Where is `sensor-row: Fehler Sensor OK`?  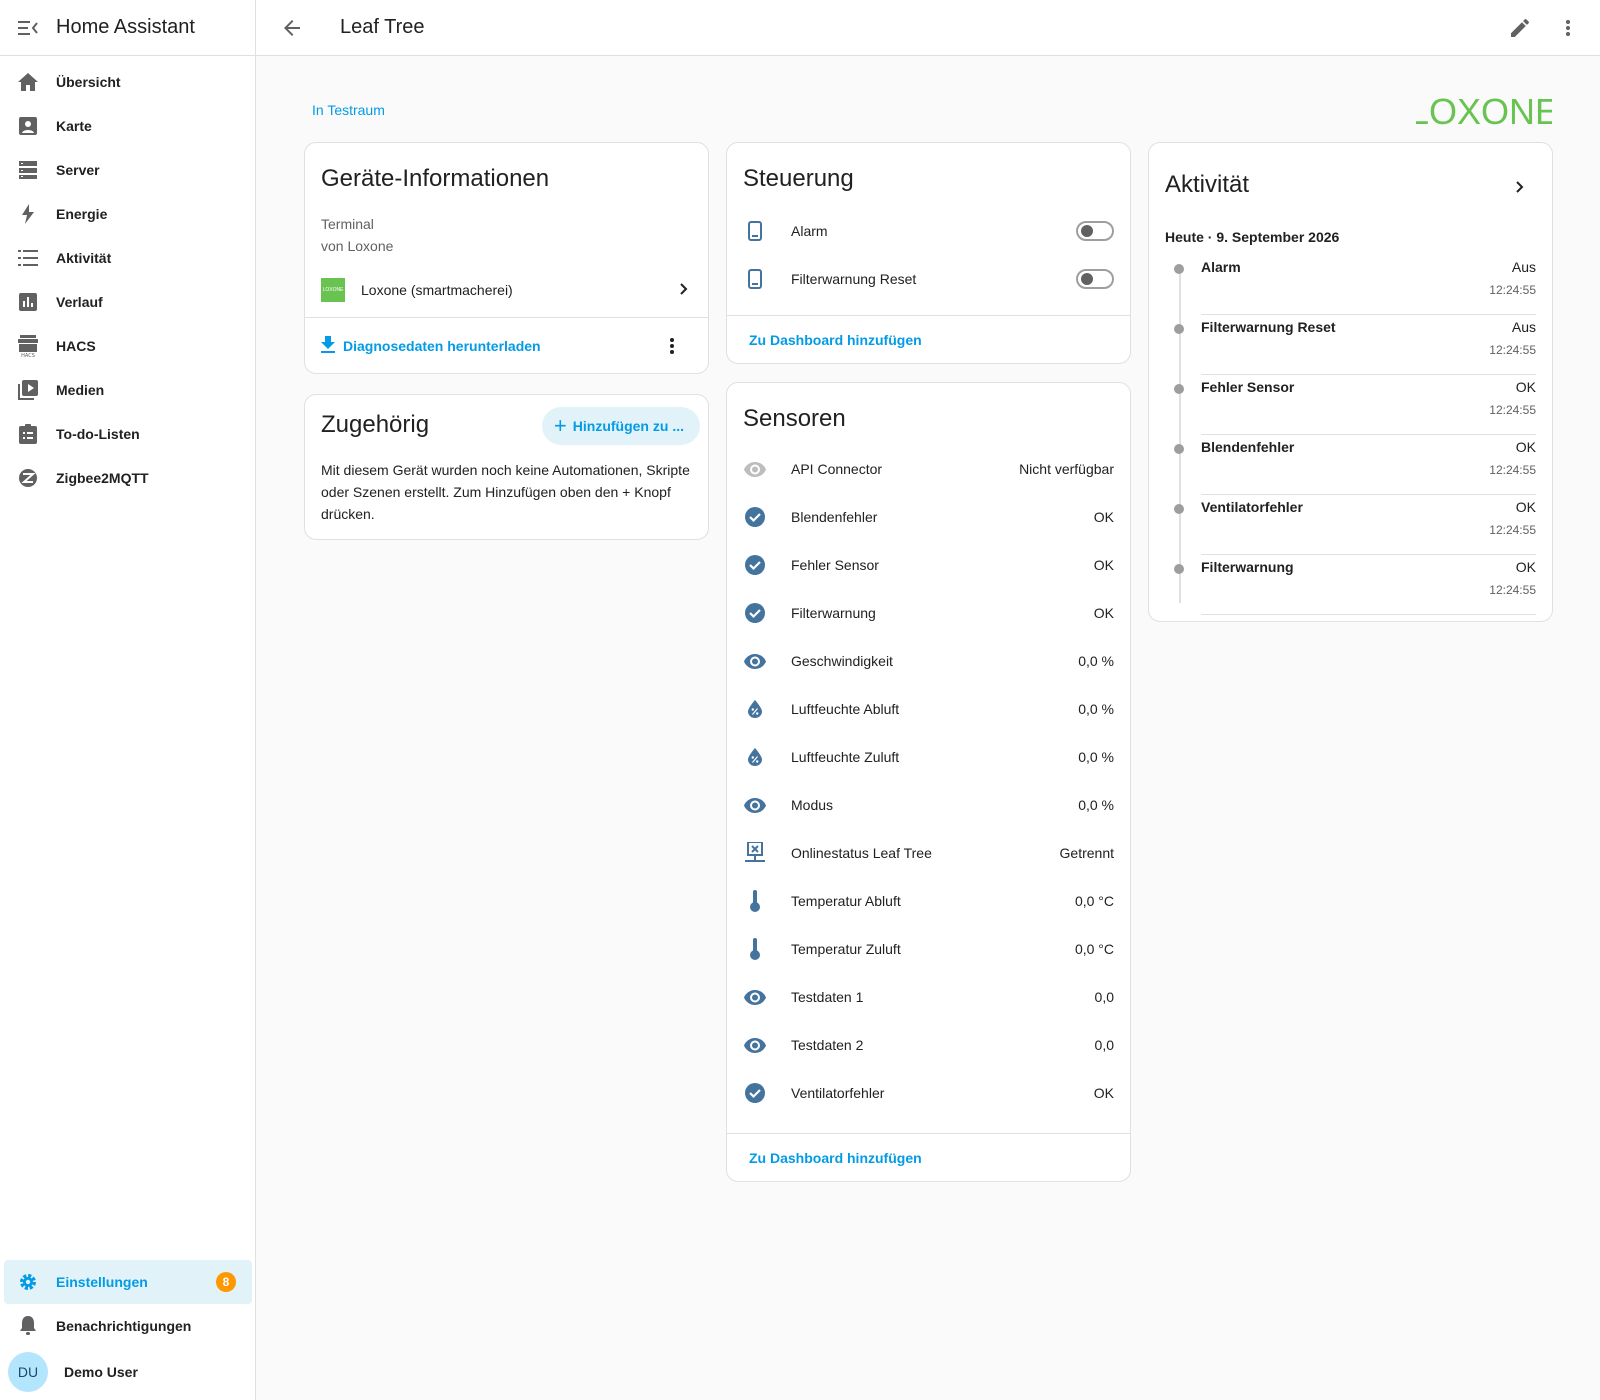
sensor-row: Fehler Sensor OK is located at coordinates (928, 565).